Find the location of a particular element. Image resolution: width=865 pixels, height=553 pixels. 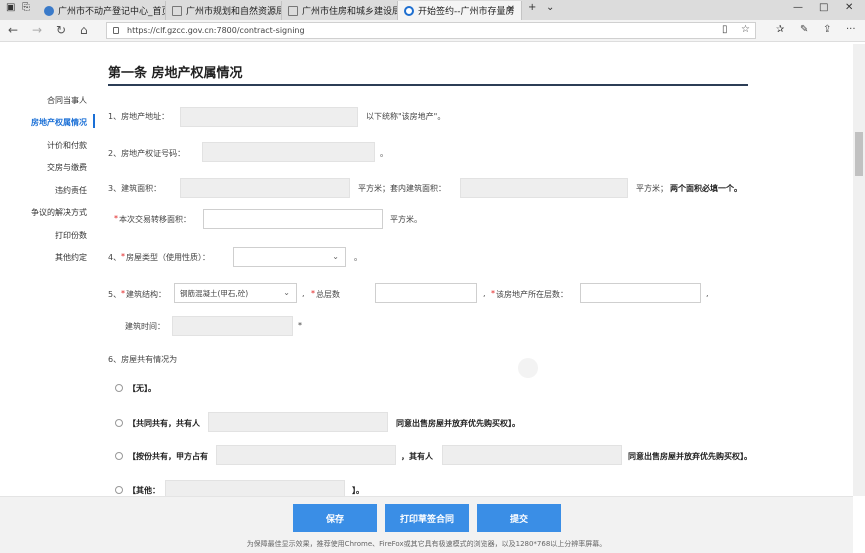

sidebar-item-dispute: 争议的解决方式 is located at coordinates (59, 212).